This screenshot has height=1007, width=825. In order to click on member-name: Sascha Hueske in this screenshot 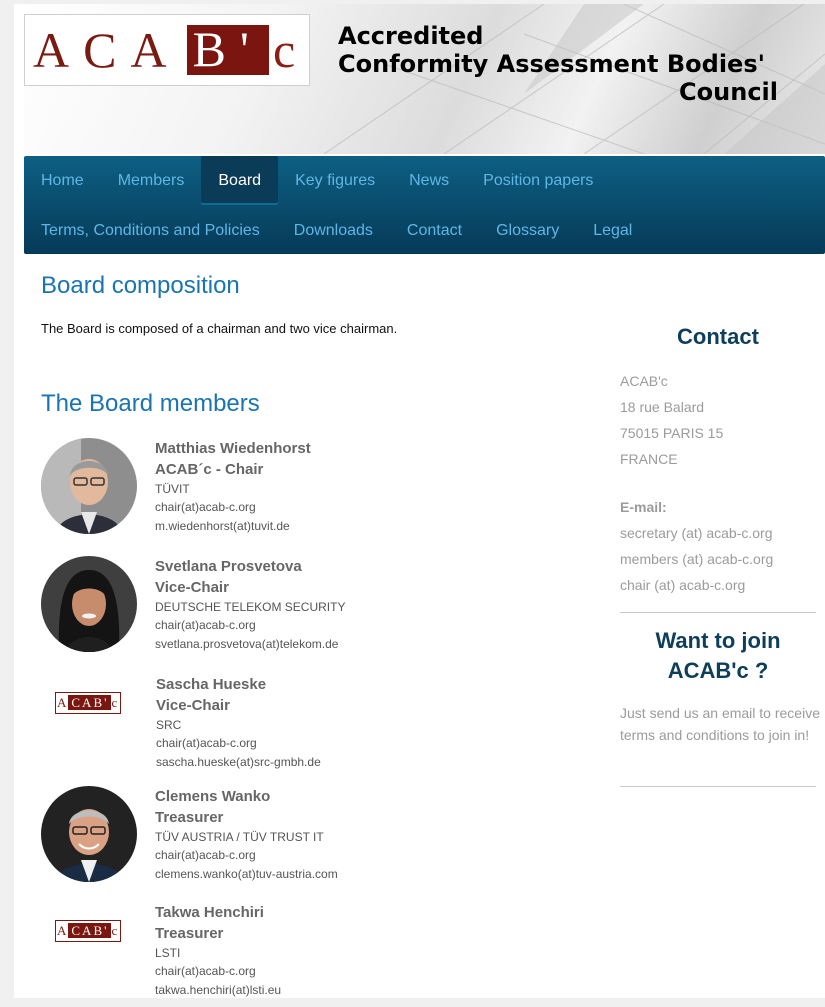, I will do `click(211, 684)`.